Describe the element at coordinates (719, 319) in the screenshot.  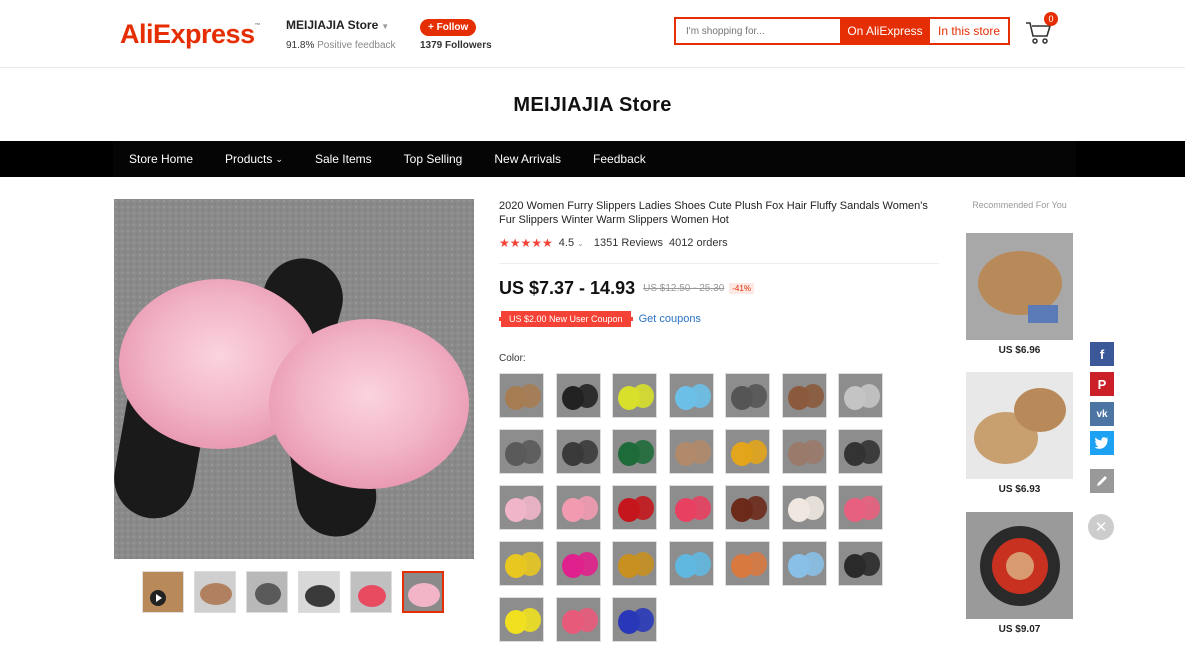
I see `coupon-row: US $2.00 New User Coupon Get coupons` at that location.